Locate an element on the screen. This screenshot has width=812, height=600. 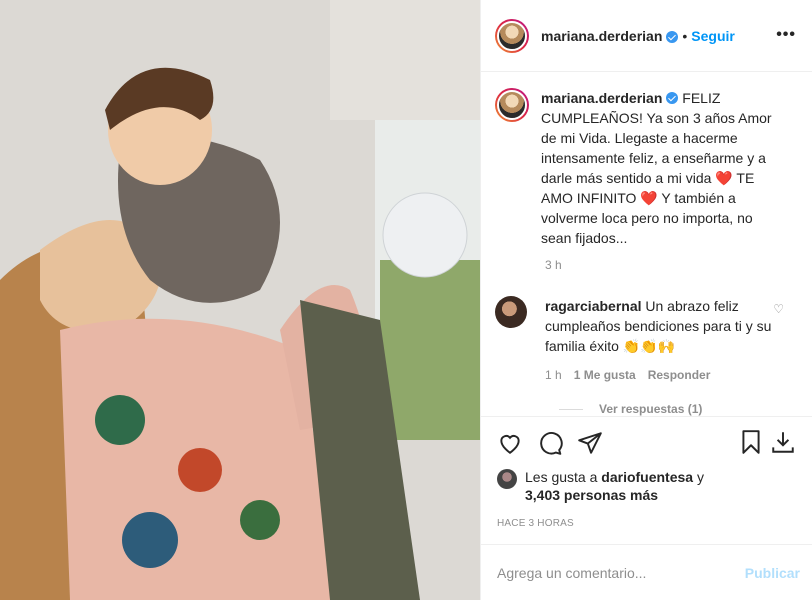
download-icon is located at coordinates (783, 442).